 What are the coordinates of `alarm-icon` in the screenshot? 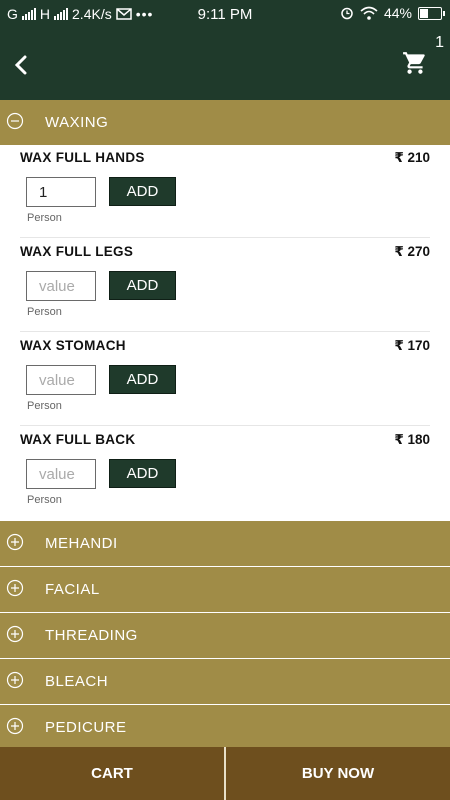 It's located at (347, 13).